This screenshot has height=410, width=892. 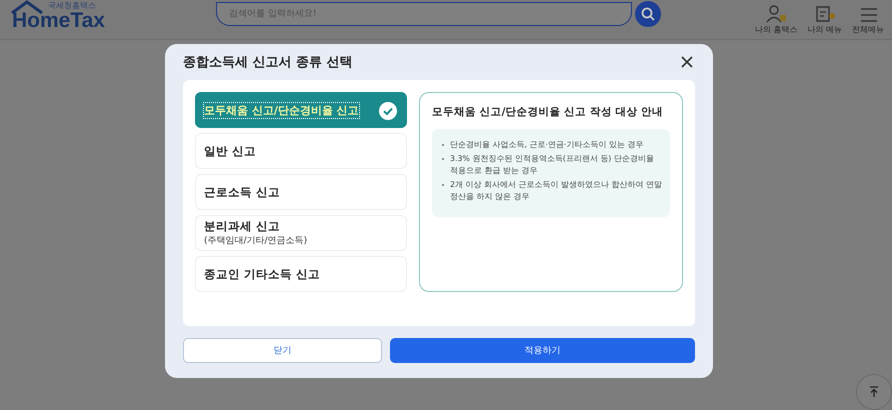 What do you see at coordinates (301, 192) in the screenshot?
I see `option-item: 근로소득 신고` at bounding box center [301, 192].